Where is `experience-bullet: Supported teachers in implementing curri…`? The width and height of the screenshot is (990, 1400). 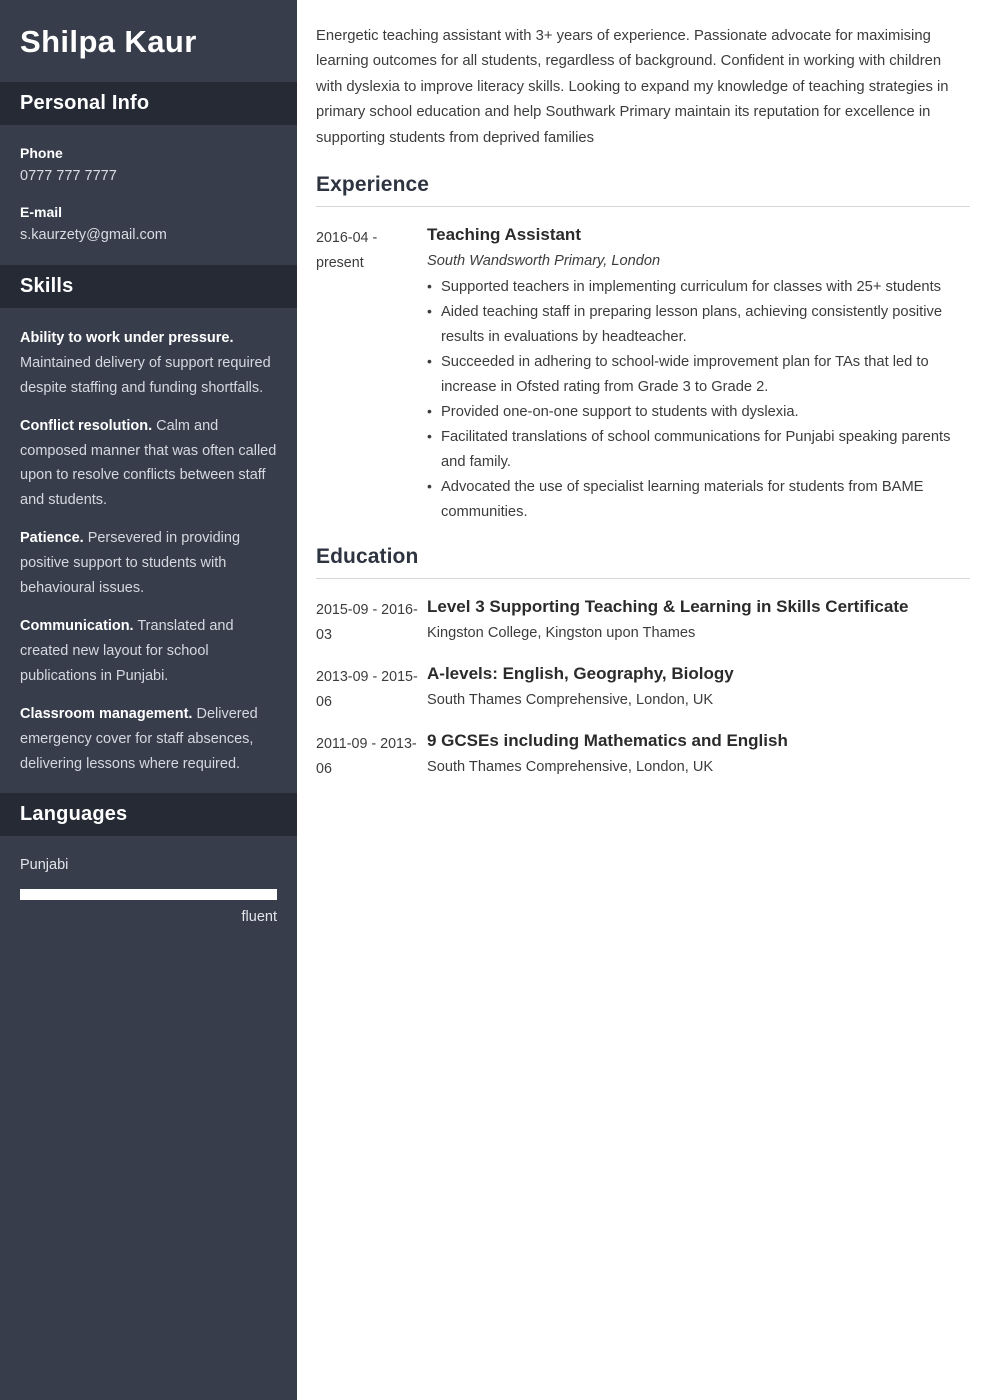
experience-bullet: Supported teachers in implementing curri… is located at coordinates (698, 287).